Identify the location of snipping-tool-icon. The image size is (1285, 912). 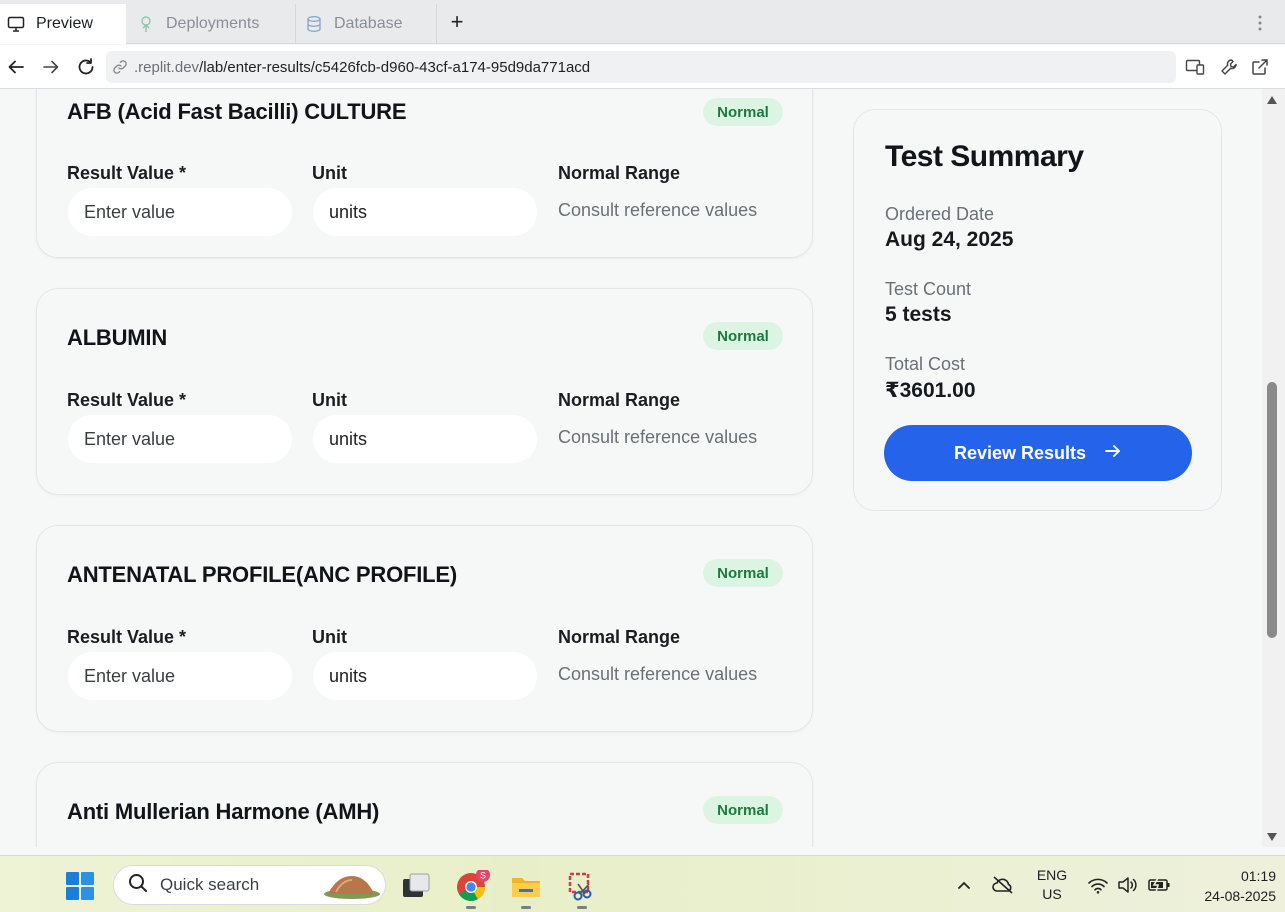
(582, 886).